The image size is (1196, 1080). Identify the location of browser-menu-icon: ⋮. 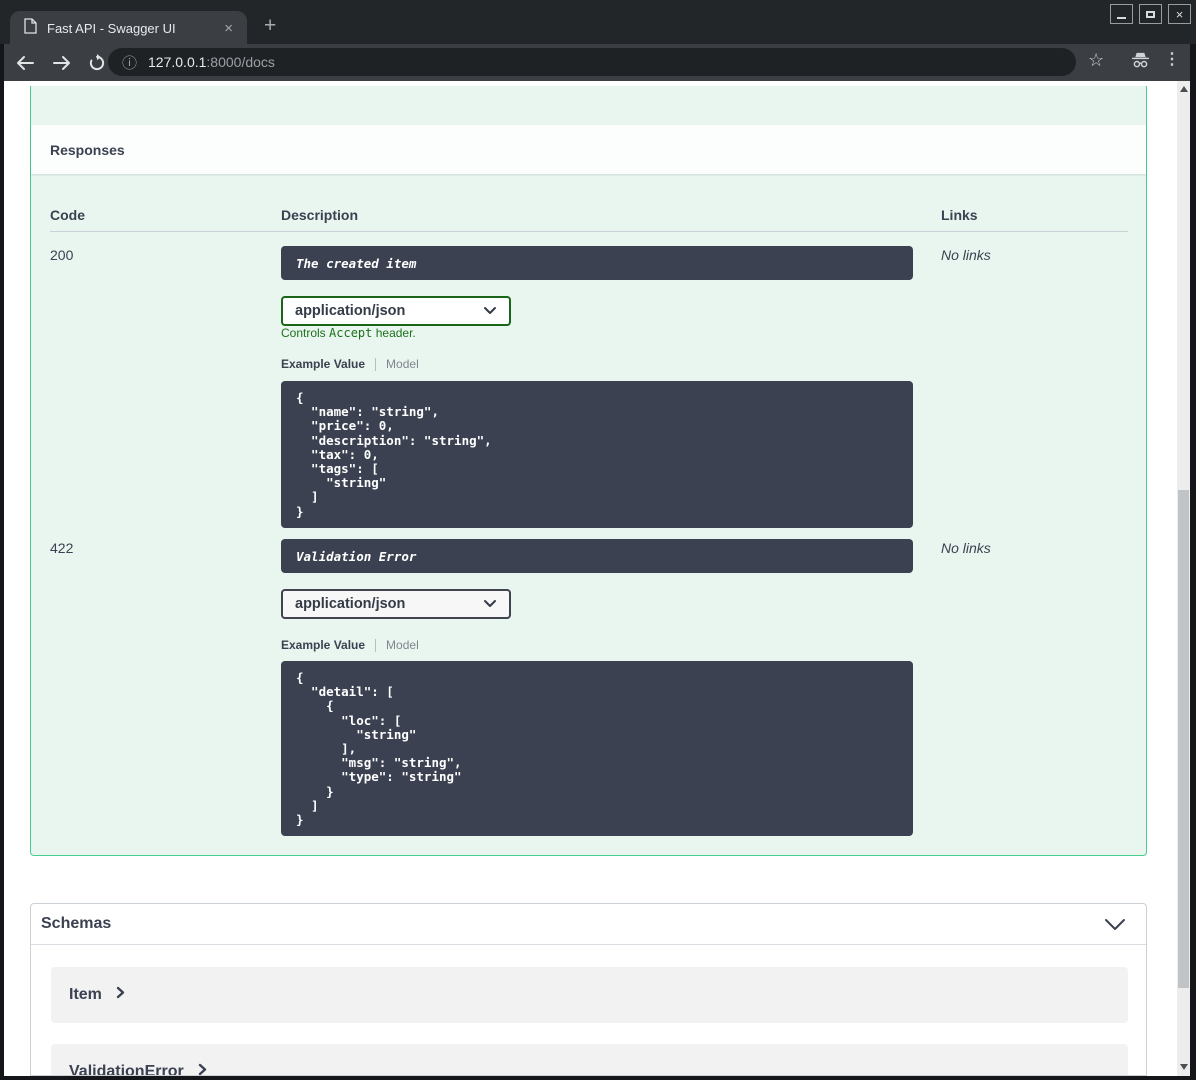
(1172, 59).